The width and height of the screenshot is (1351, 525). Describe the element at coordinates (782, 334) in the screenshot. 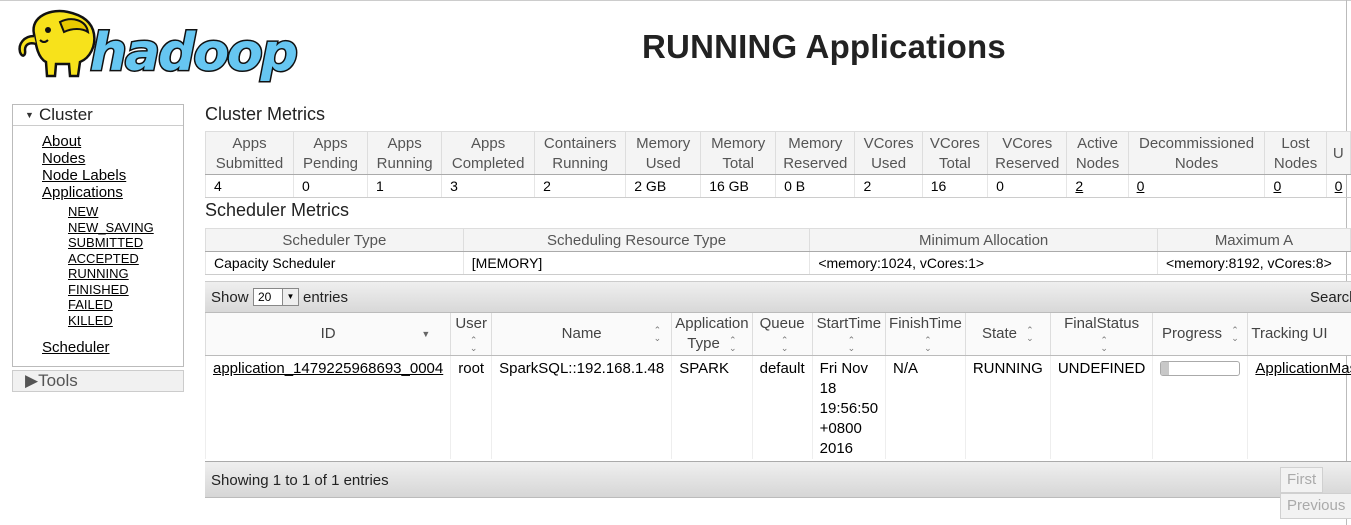

I see `col-header-queue: Queue ⌃ ⌄` at that location.